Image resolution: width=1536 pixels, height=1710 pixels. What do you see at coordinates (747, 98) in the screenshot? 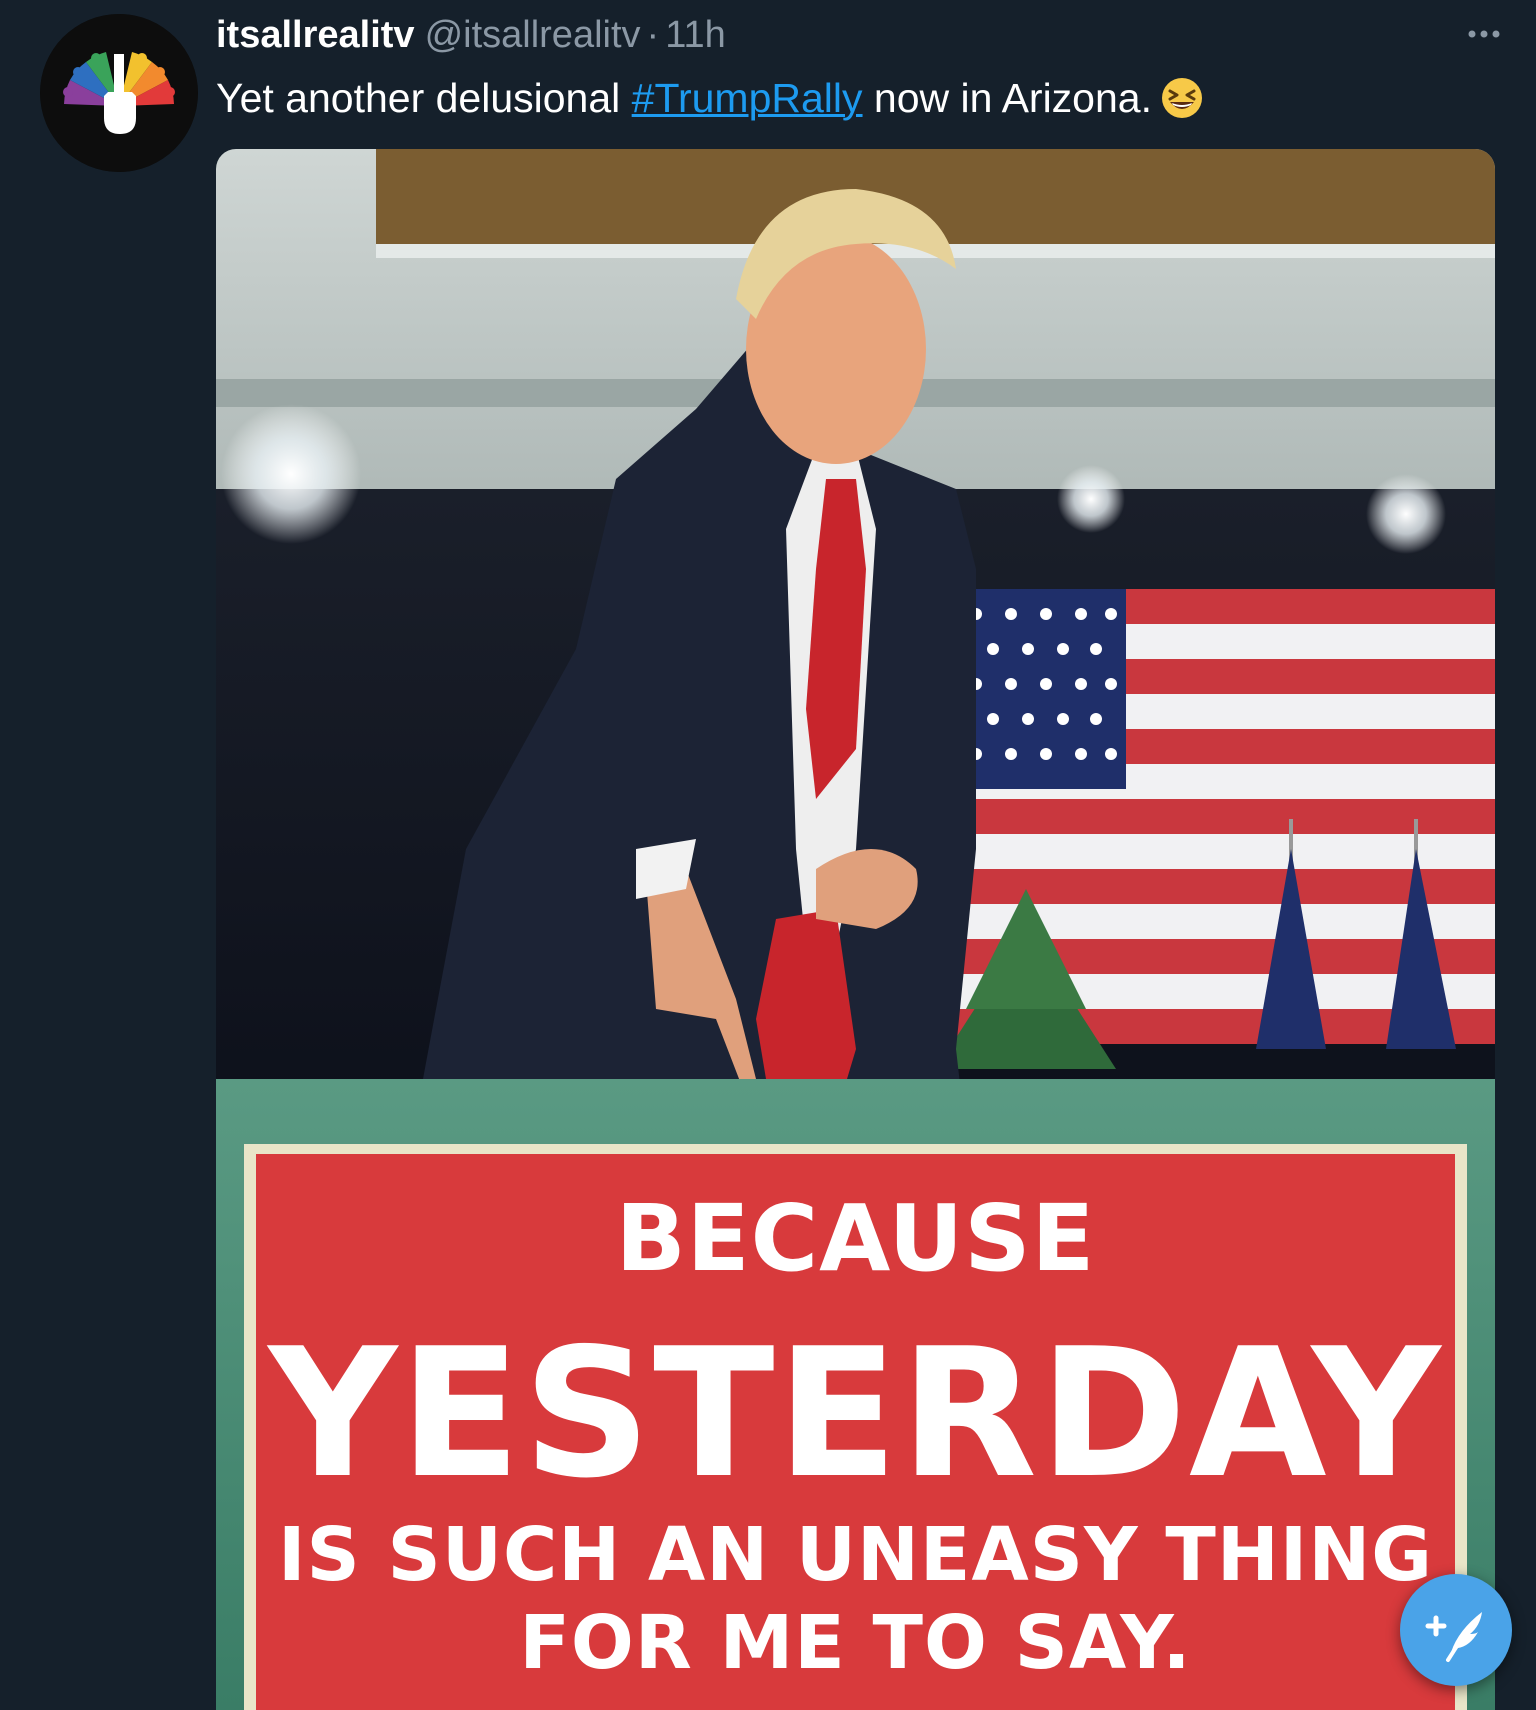
I see `hashtag-link: #TrumpRally` at bounding box center [747, 98].